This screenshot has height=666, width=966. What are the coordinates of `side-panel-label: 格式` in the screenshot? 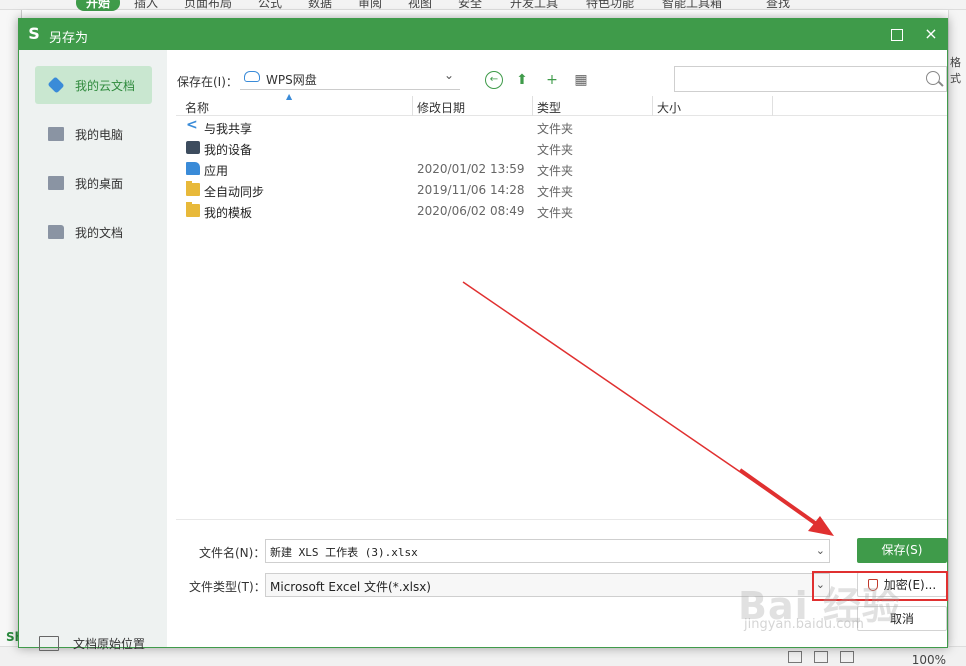 It's located at (955, 70).